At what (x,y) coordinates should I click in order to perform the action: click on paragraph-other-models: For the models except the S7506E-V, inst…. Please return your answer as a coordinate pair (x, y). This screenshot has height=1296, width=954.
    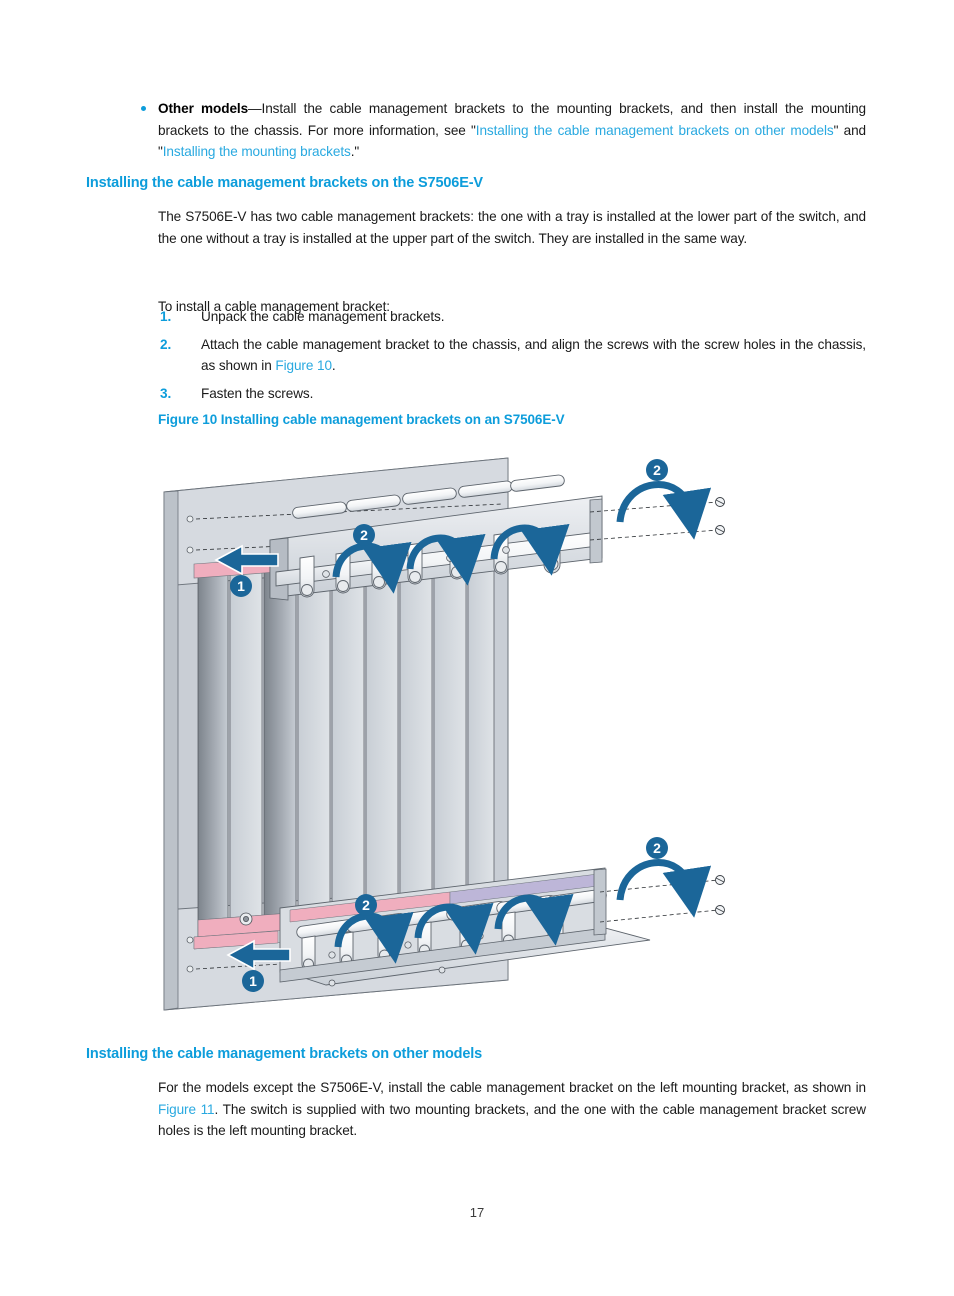
    Looking at the image, I should click on (512, 1109).